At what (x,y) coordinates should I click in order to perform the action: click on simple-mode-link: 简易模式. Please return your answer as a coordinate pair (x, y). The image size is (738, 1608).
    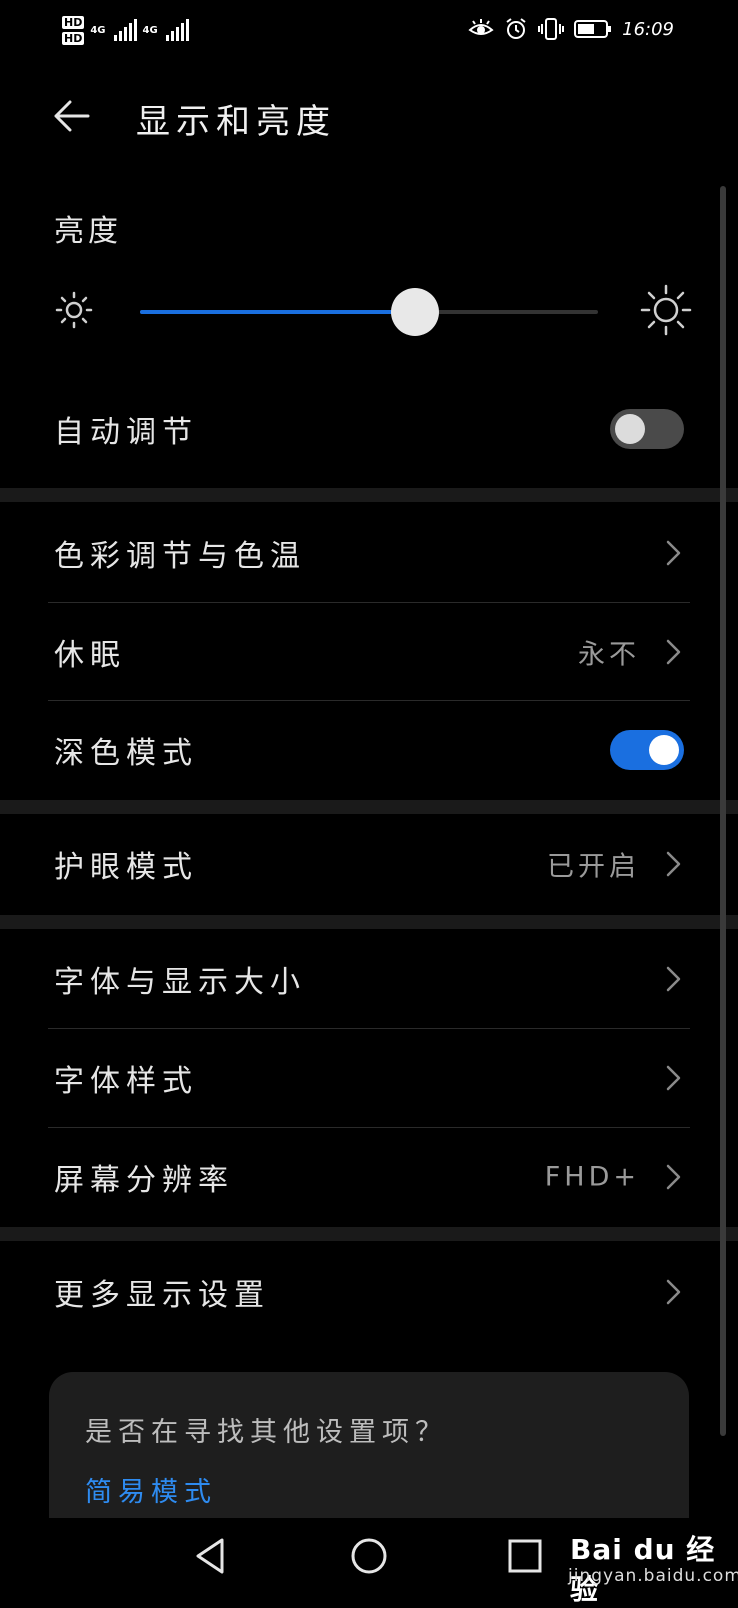
    Looking at the image, I should click on (151, 1489).